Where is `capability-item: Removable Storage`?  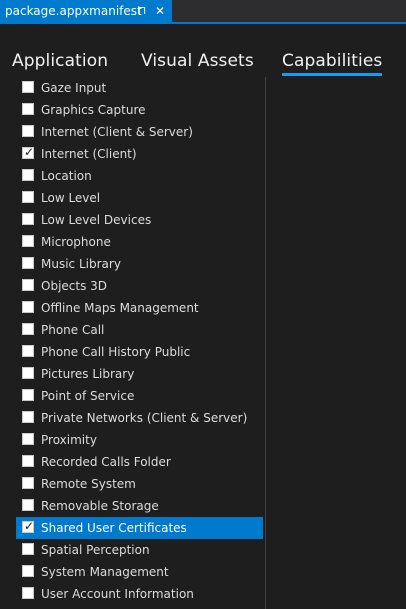
capability-item: Removable Storage is located at coordinates (139, 506).